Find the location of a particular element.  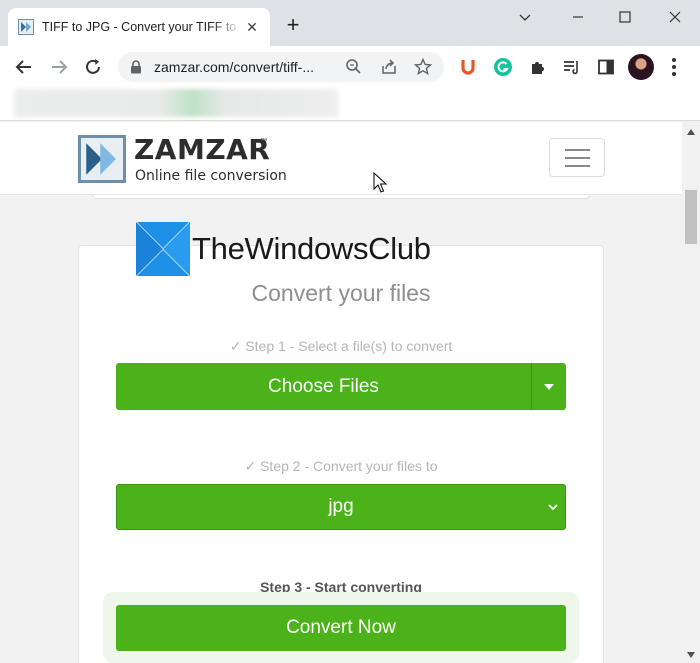

watermark-text: TheWindowsClub is located at coordinates (311, 248).